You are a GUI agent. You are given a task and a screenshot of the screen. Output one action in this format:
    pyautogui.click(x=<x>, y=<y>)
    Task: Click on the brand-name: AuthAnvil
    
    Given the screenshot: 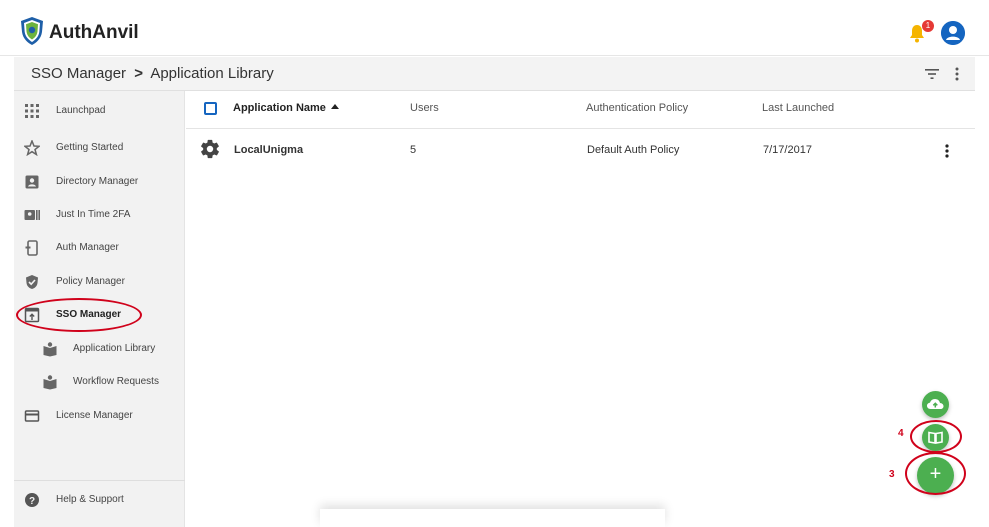 What is the action you would take?
    pyautogui.click(x=94, y=32)
    